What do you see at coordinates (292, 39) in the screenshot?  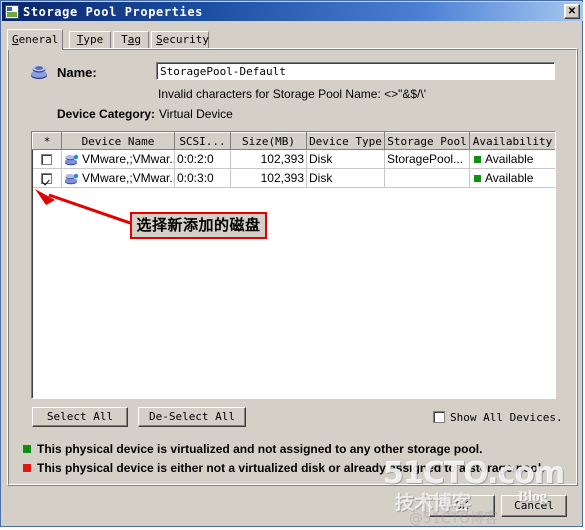 I see `tab-bar: General Type Tag Security` at bounding box center [292, 39].